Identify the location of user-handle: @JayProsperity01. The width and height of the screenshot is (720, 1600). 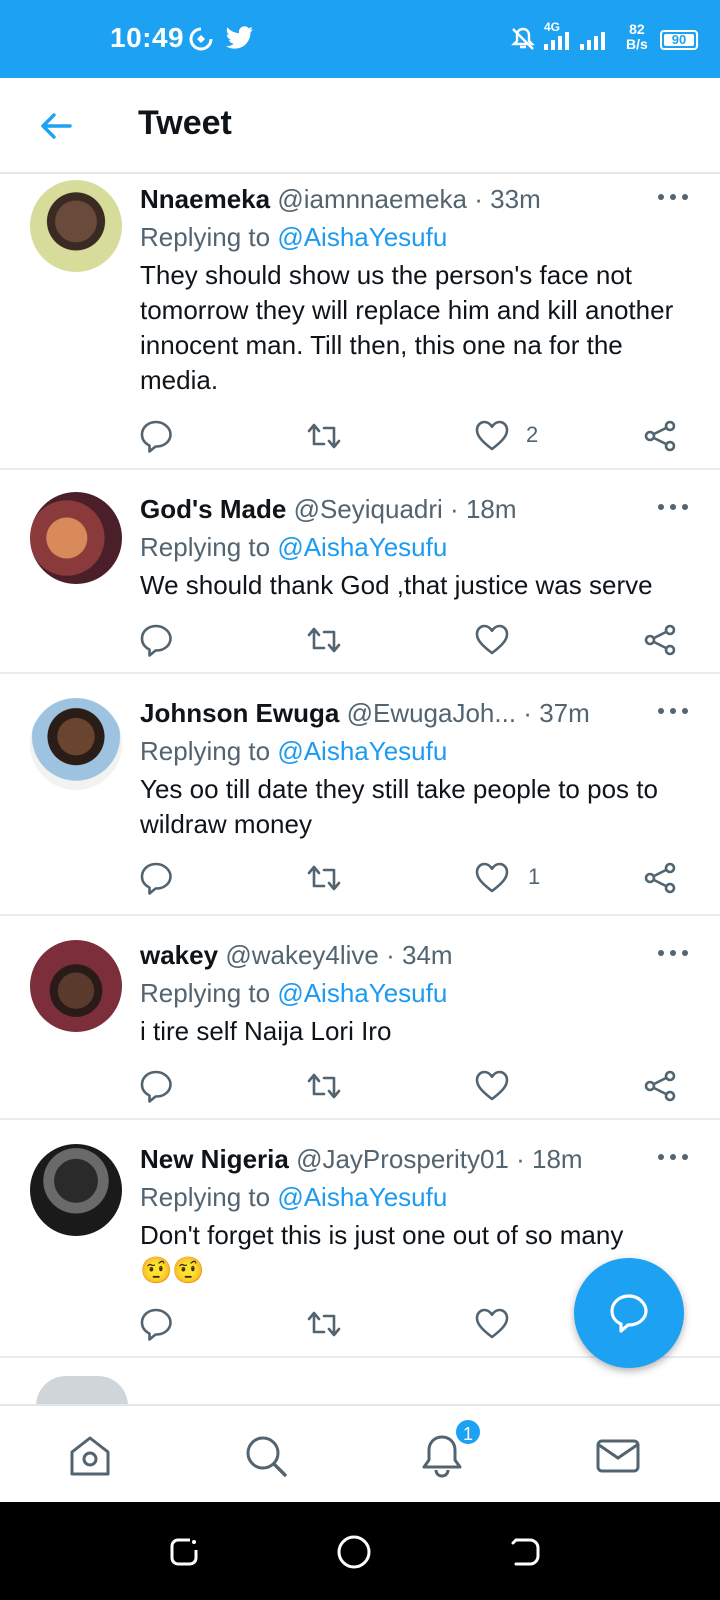
(402, 1159).